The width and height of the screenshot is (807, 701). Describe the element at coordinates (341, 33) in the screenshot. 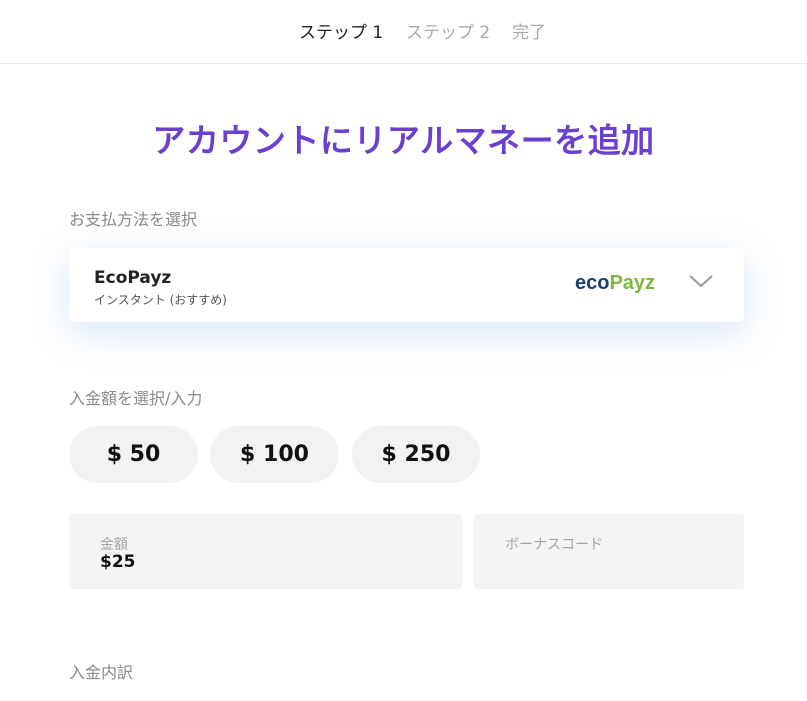

I see `step-1: ステップ 1` at that location.